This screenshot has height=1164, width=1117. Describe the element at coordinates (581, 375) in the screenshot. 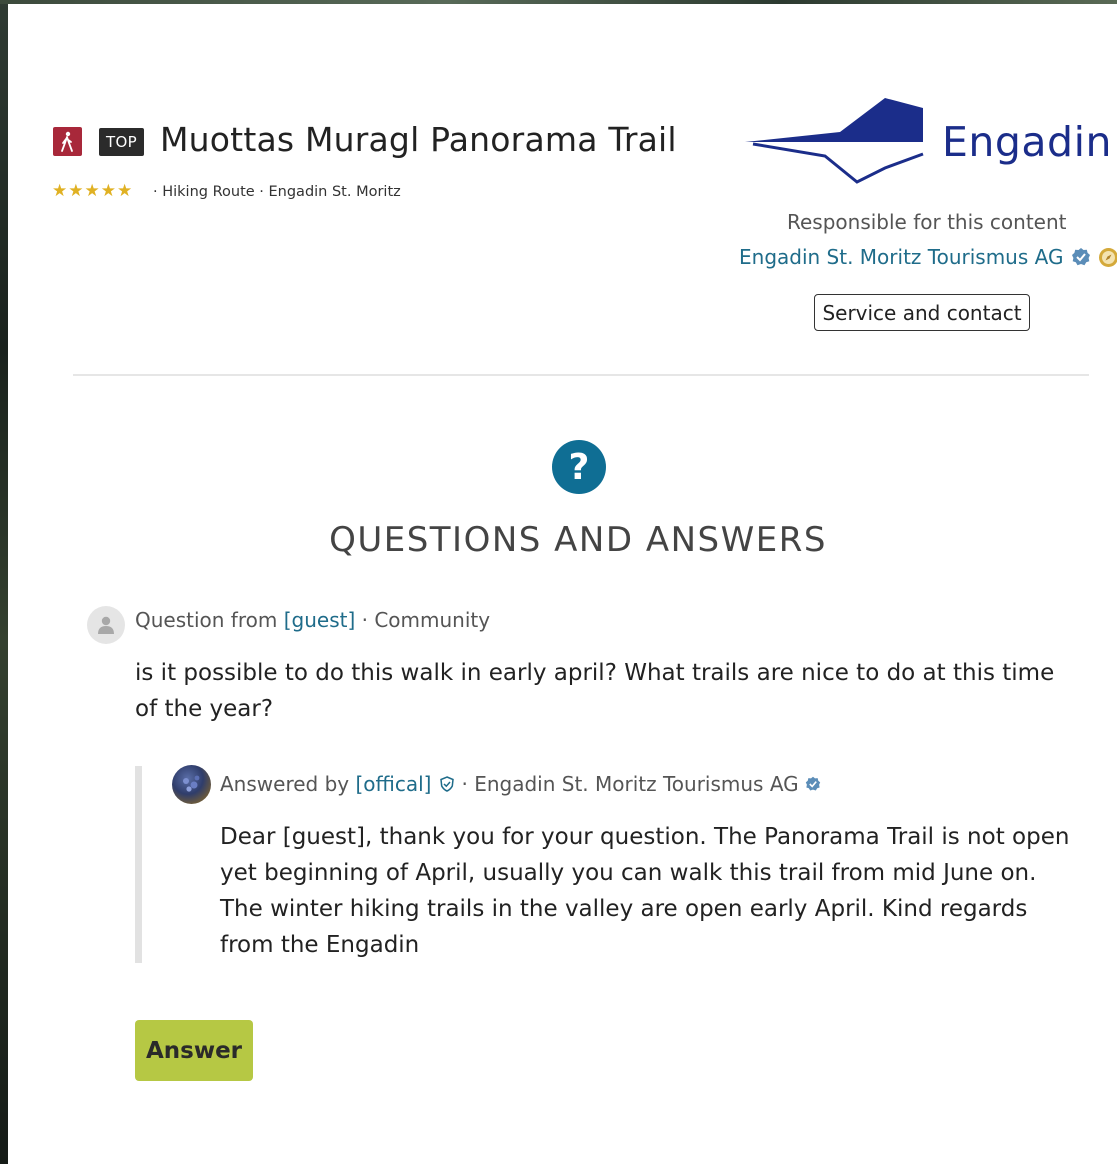

I see `section-divider` at that location.